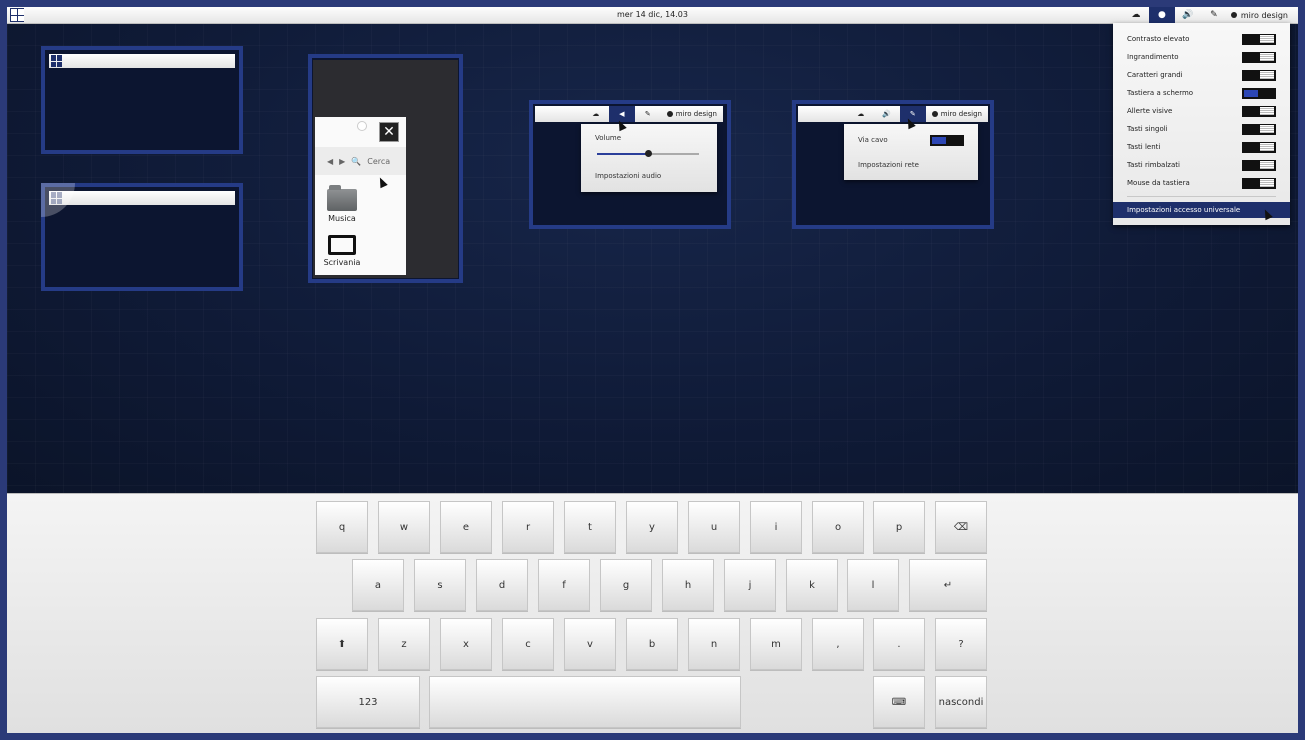  I want to click on space-key, so click(585, 702).